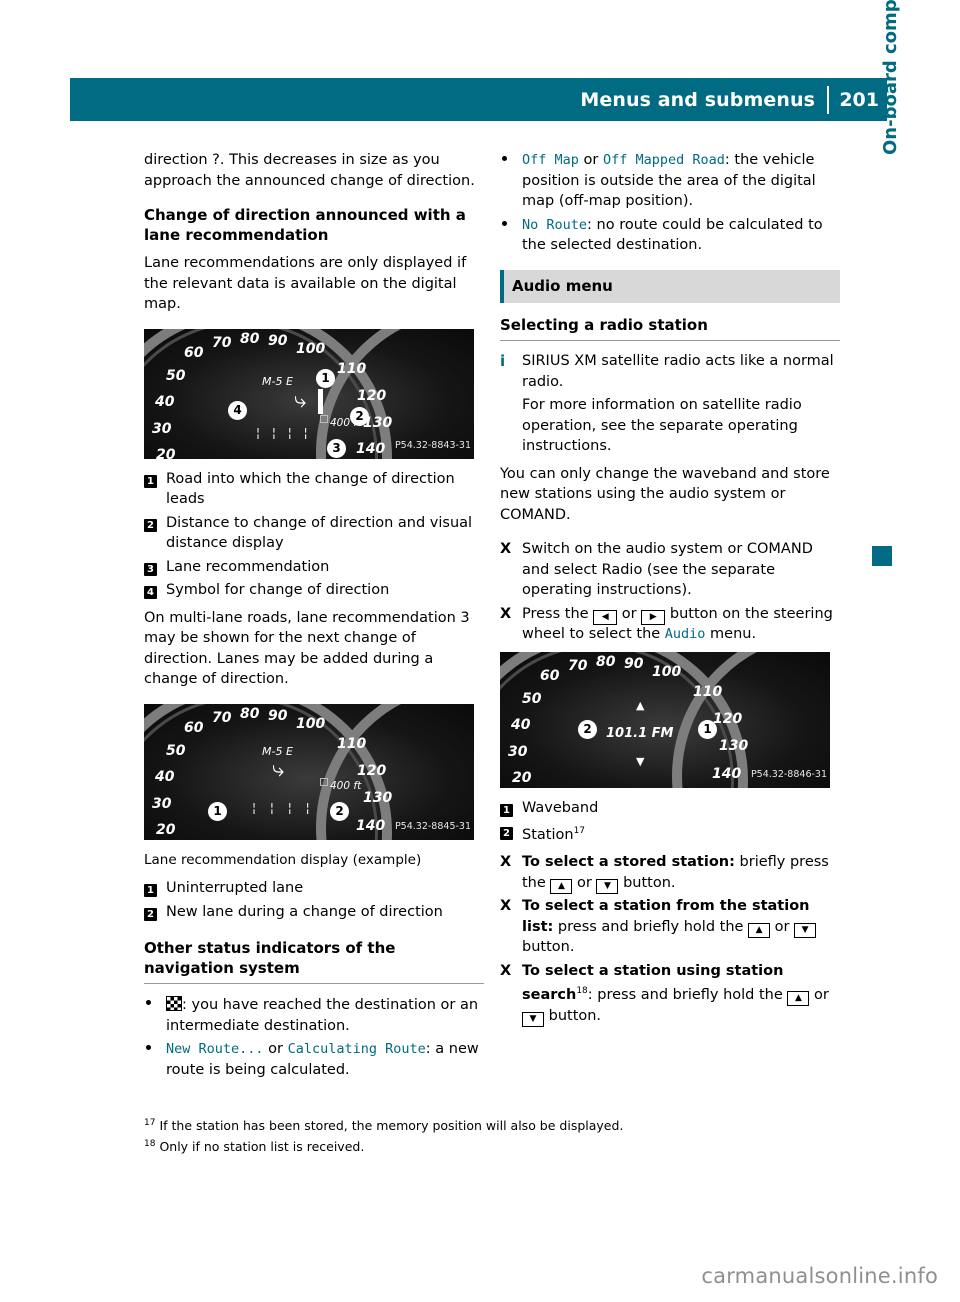  Describe the element at coordinates (314, 912) in the screenshot. I see `legend2-item-2: 2 New lane during a change of direction` at that location.